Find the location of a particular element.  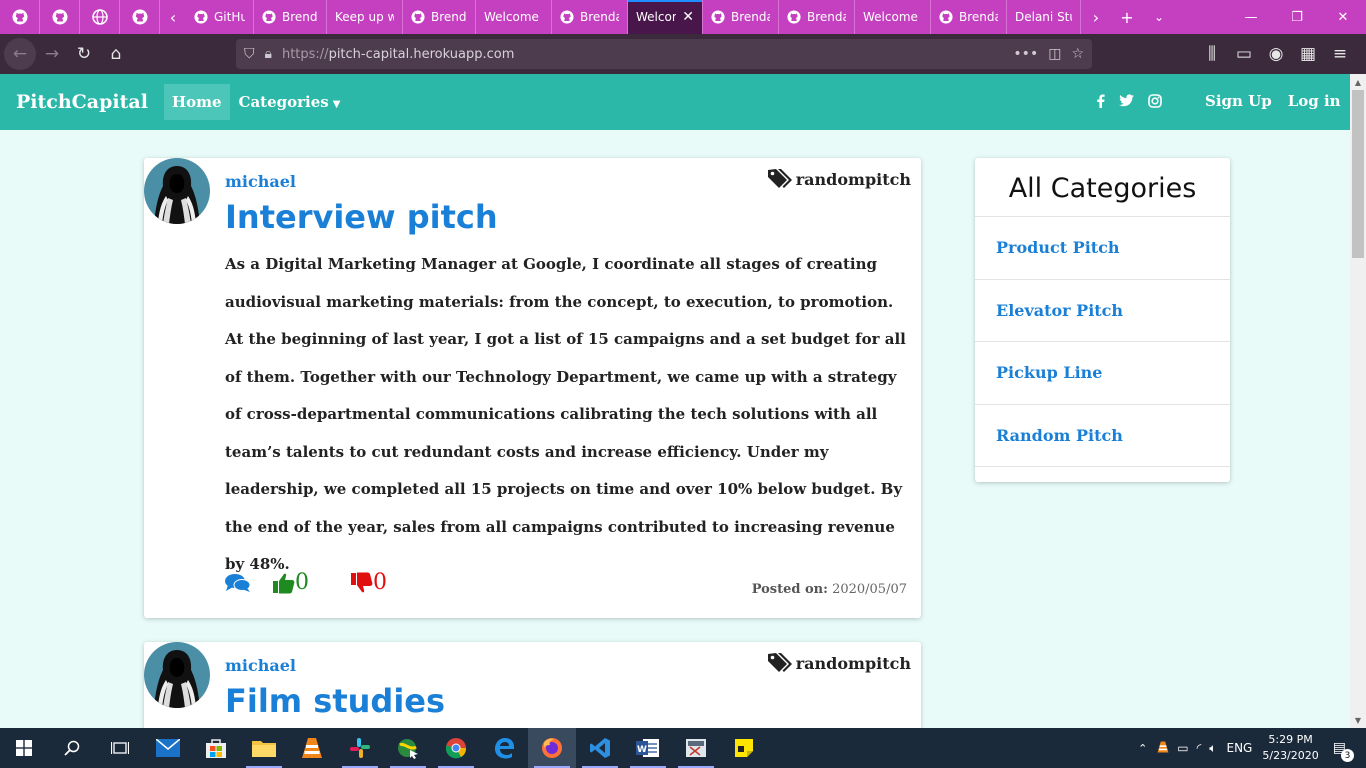

category-link-random-pitch: Random Pitch is located at coordinates (1102, 436).